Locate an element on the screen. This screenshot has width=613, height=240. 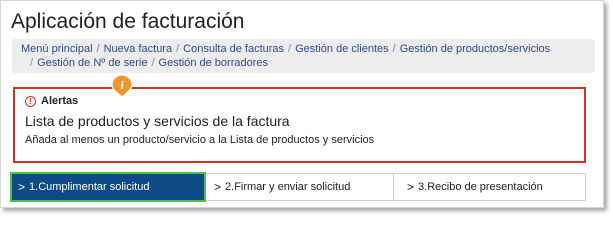
breadcrumb-link-consulta-facturas: Consulta de facturas is located at coordinates (233, 49).